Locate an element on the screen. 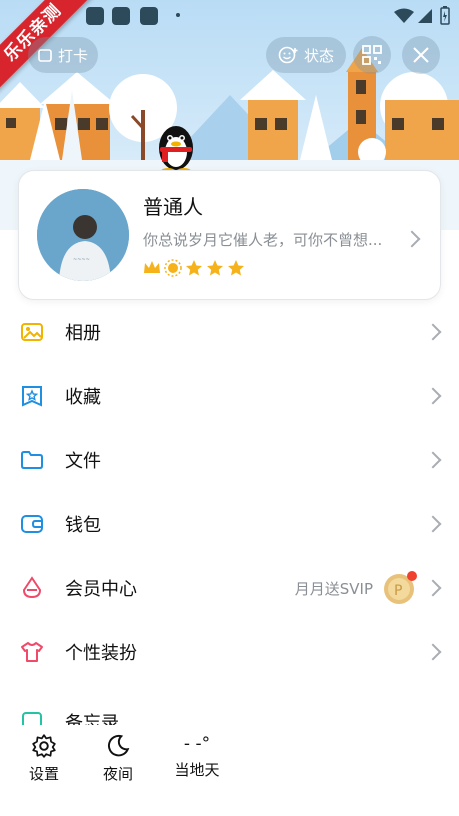 Image resolution: width=459 pixels, height=816 pixels. weather-temperature: - -° is located at coordinates (197, 744).